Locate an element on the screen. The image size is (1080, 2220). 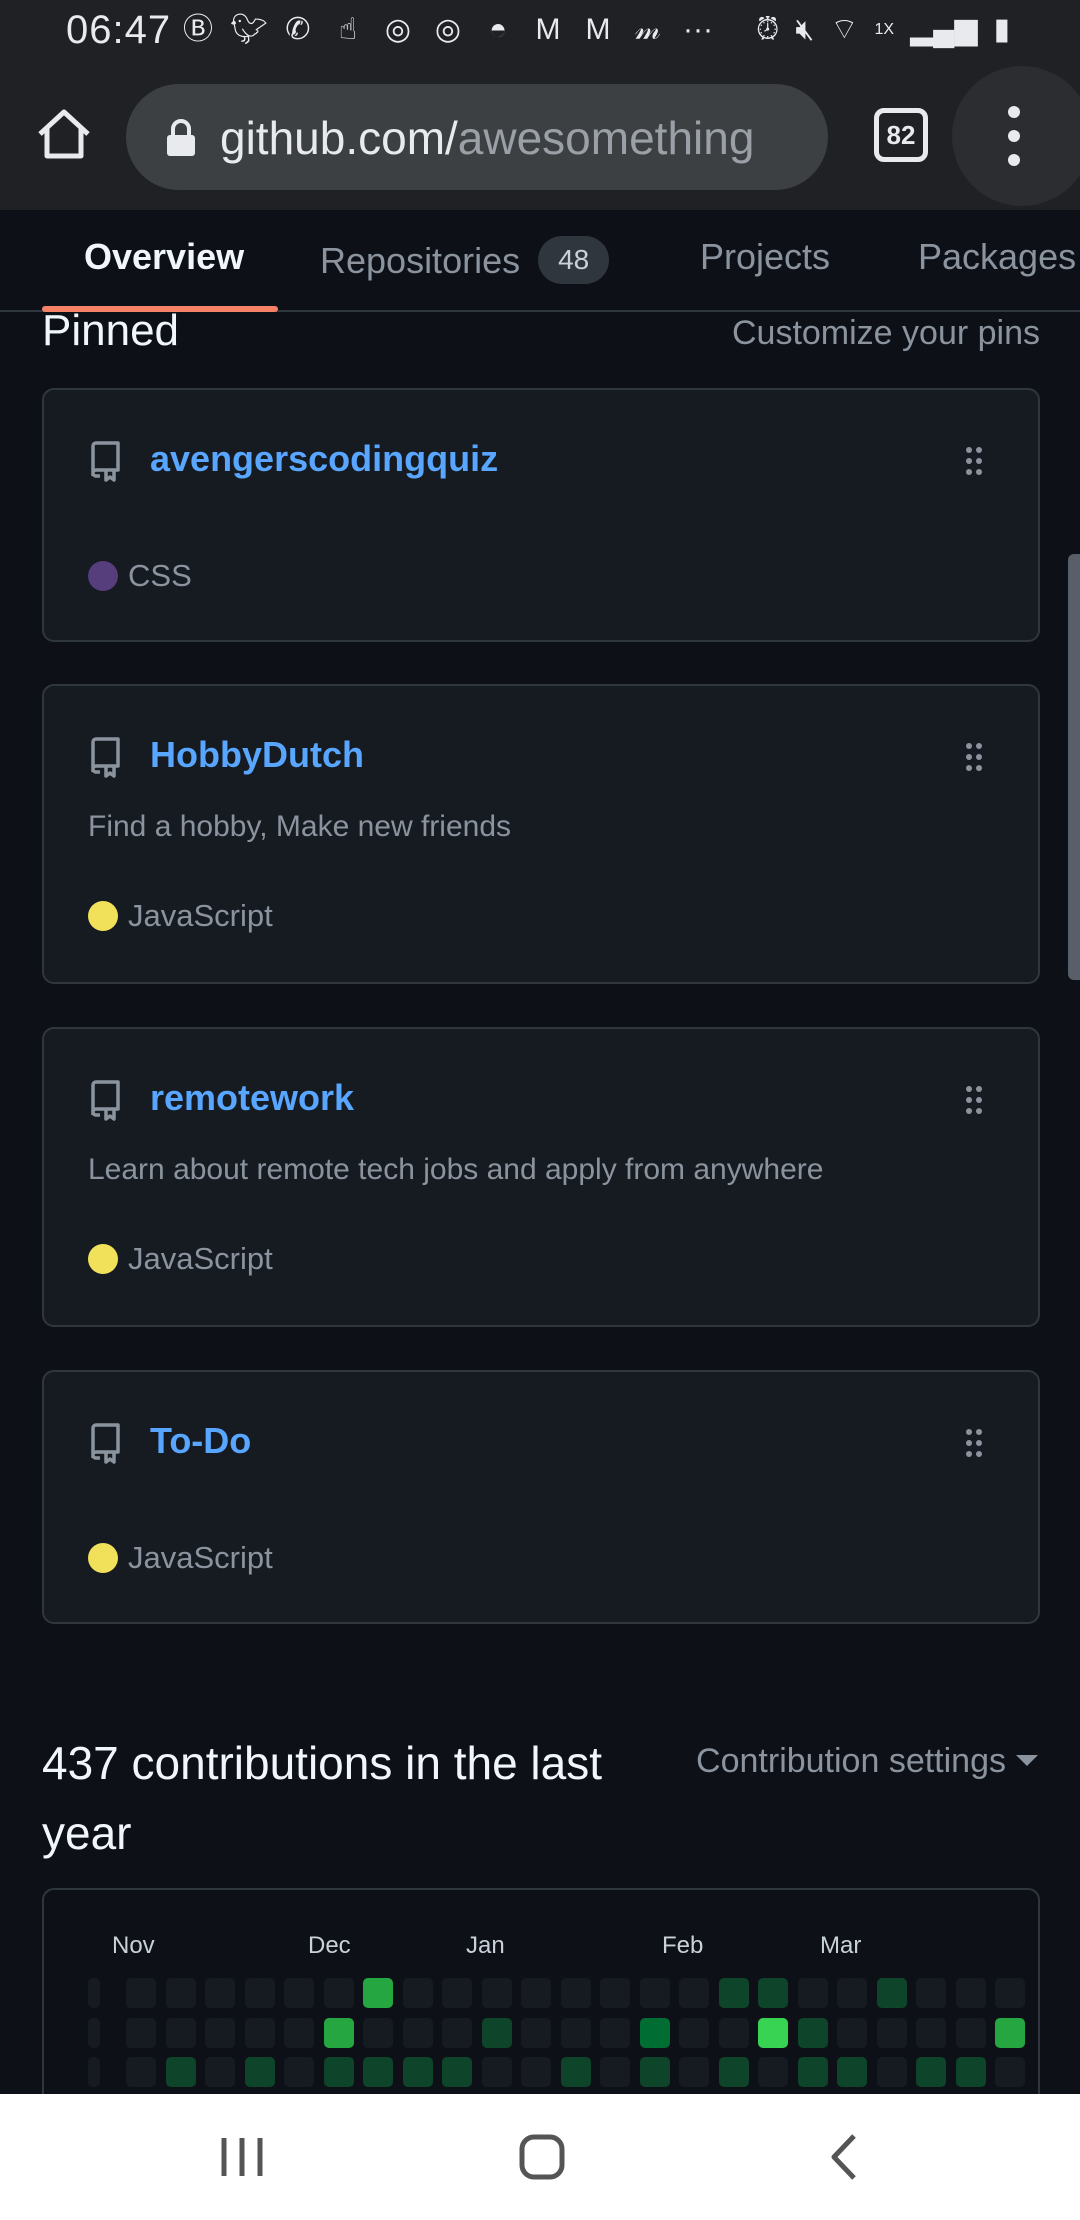
home-icon is located at coordinates (64, 134).